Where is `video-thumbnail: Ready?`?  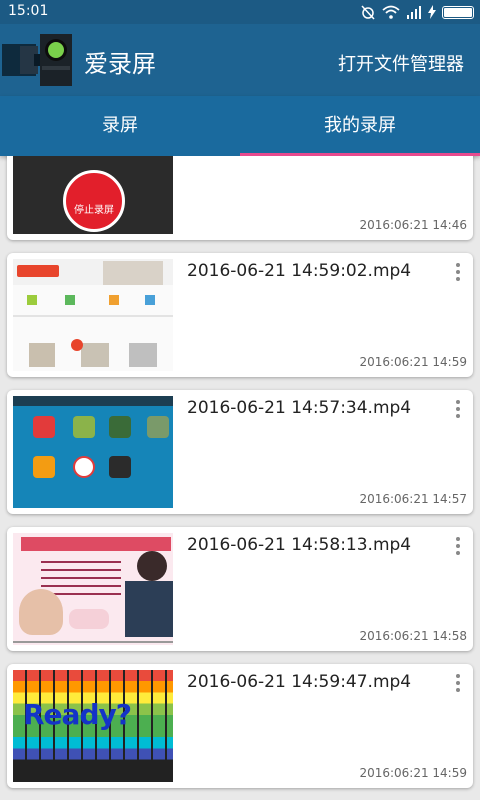 video-thumbnail: Ready? is located at coordinates (93, 726).